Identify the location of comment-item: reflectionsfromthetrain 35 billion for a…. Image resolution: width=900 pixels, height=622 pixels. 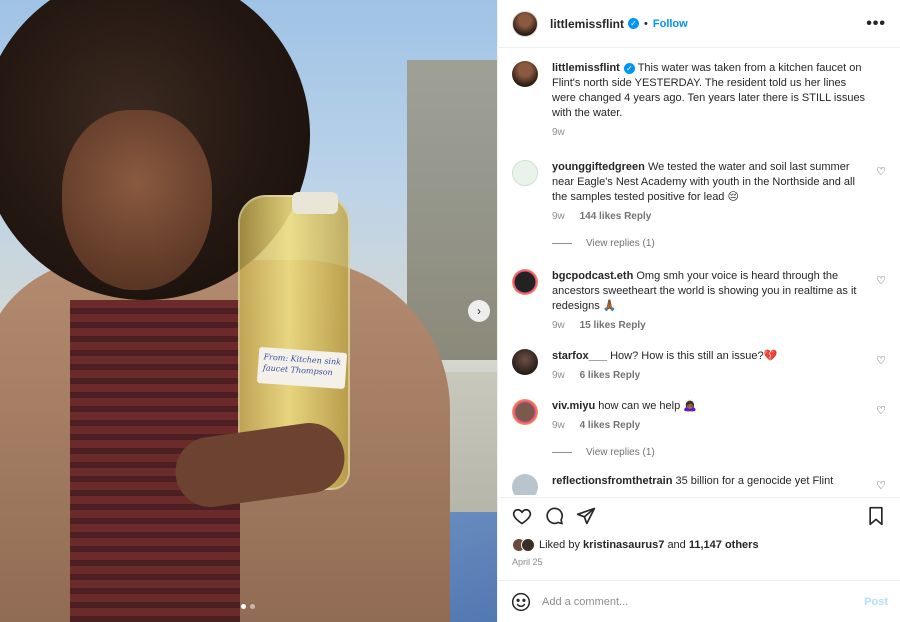
(699, 484).